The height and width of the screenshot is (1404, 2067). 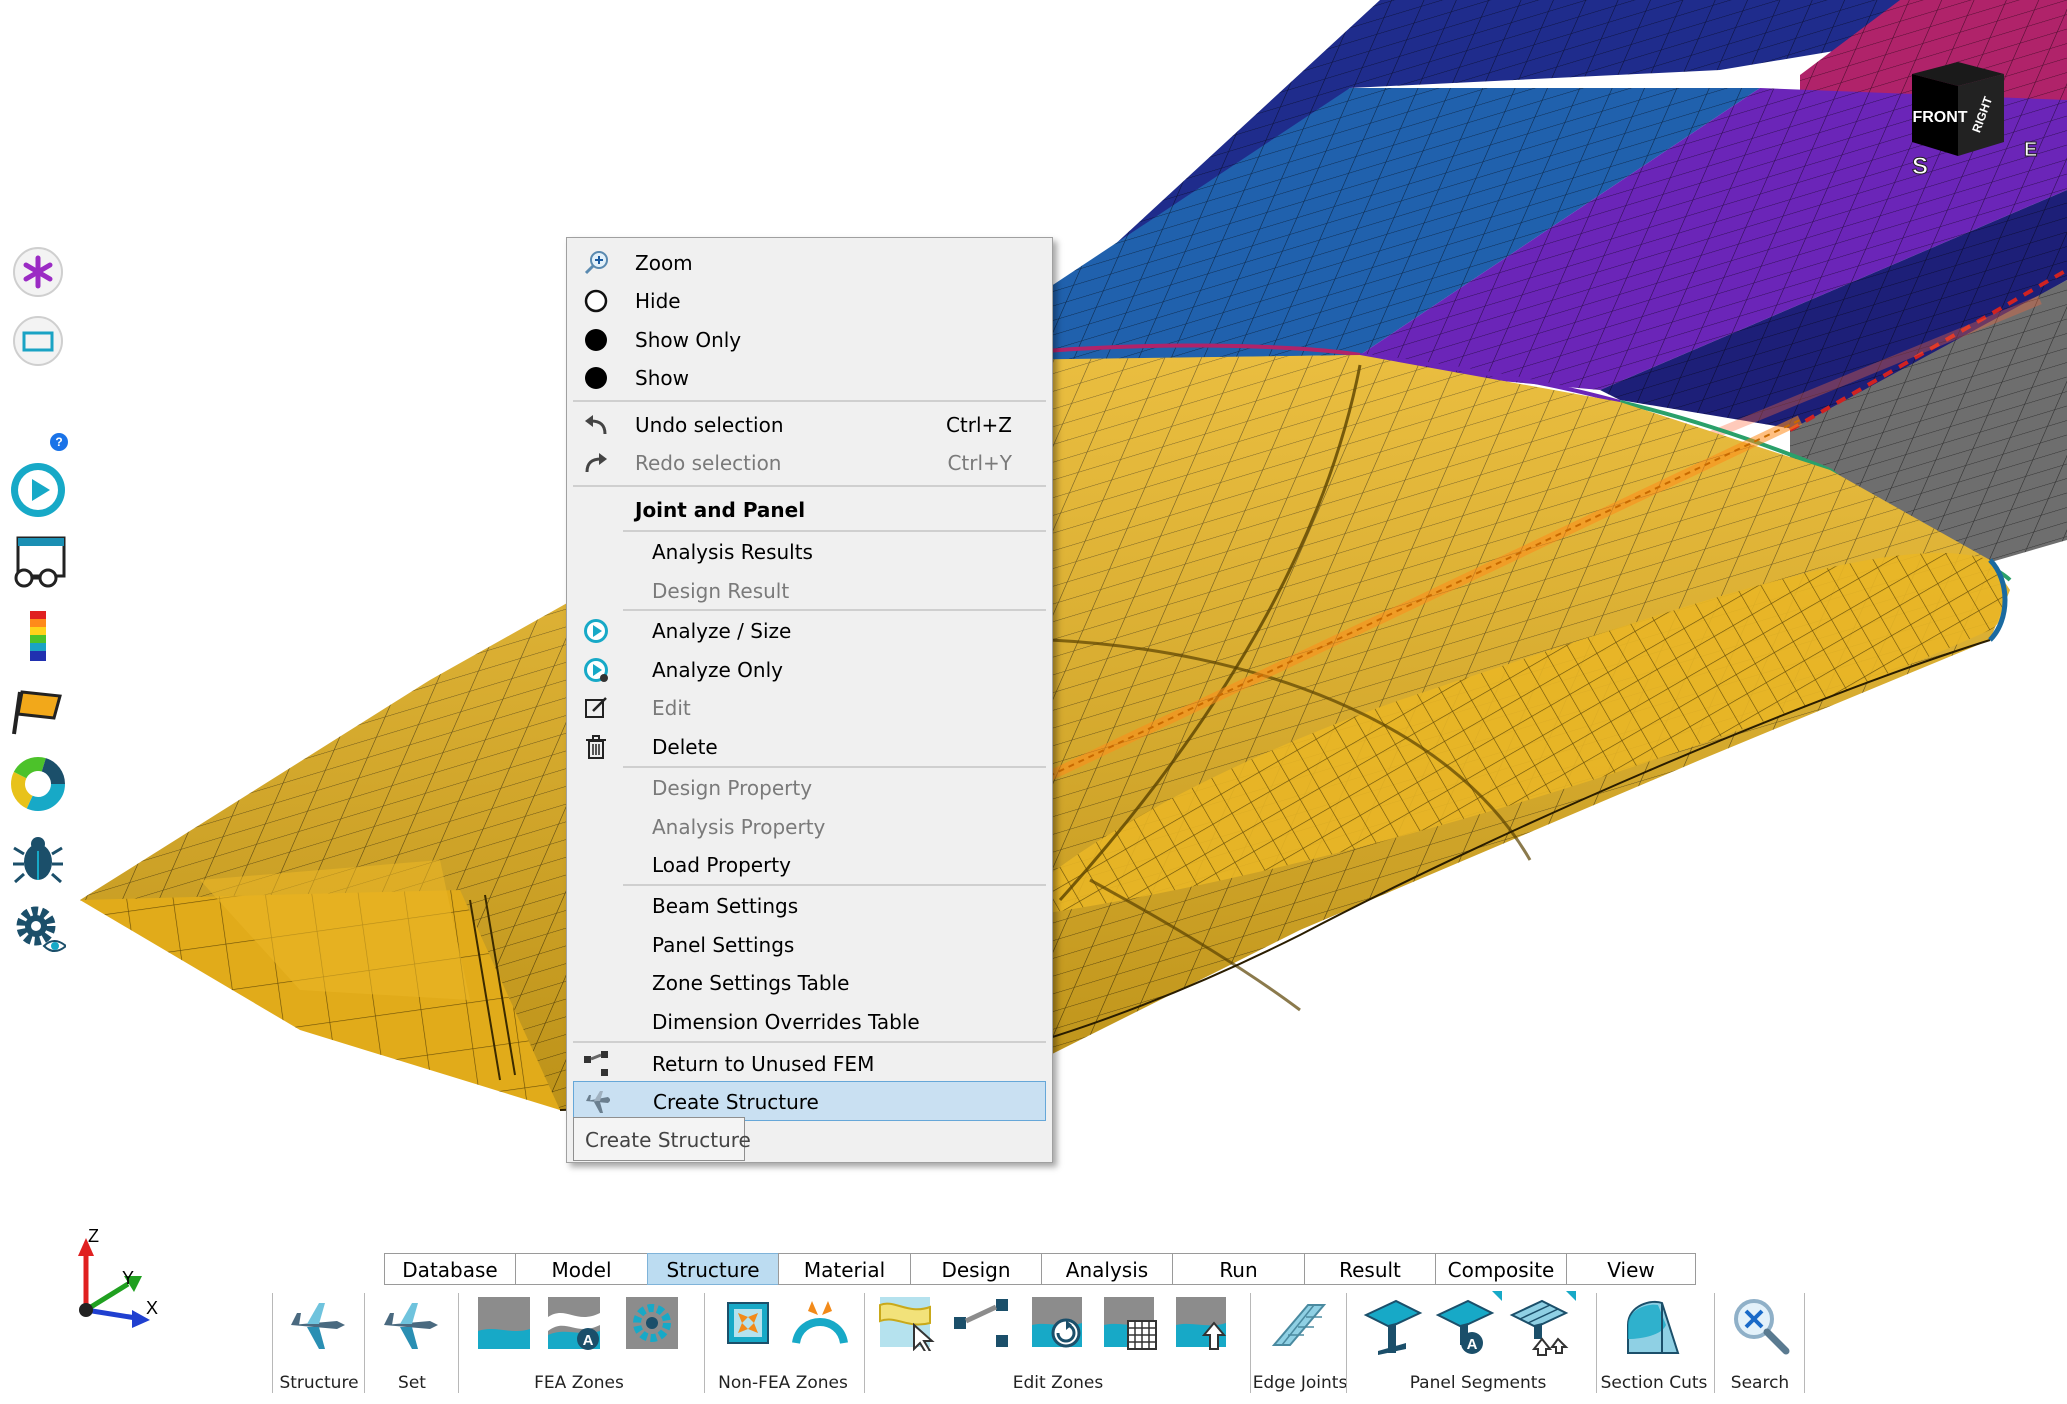 What do you see at coordinates (809, 787) in the screenshot?
I see `menu-item-design-property: Design Property` at bounding box center [809, 787].